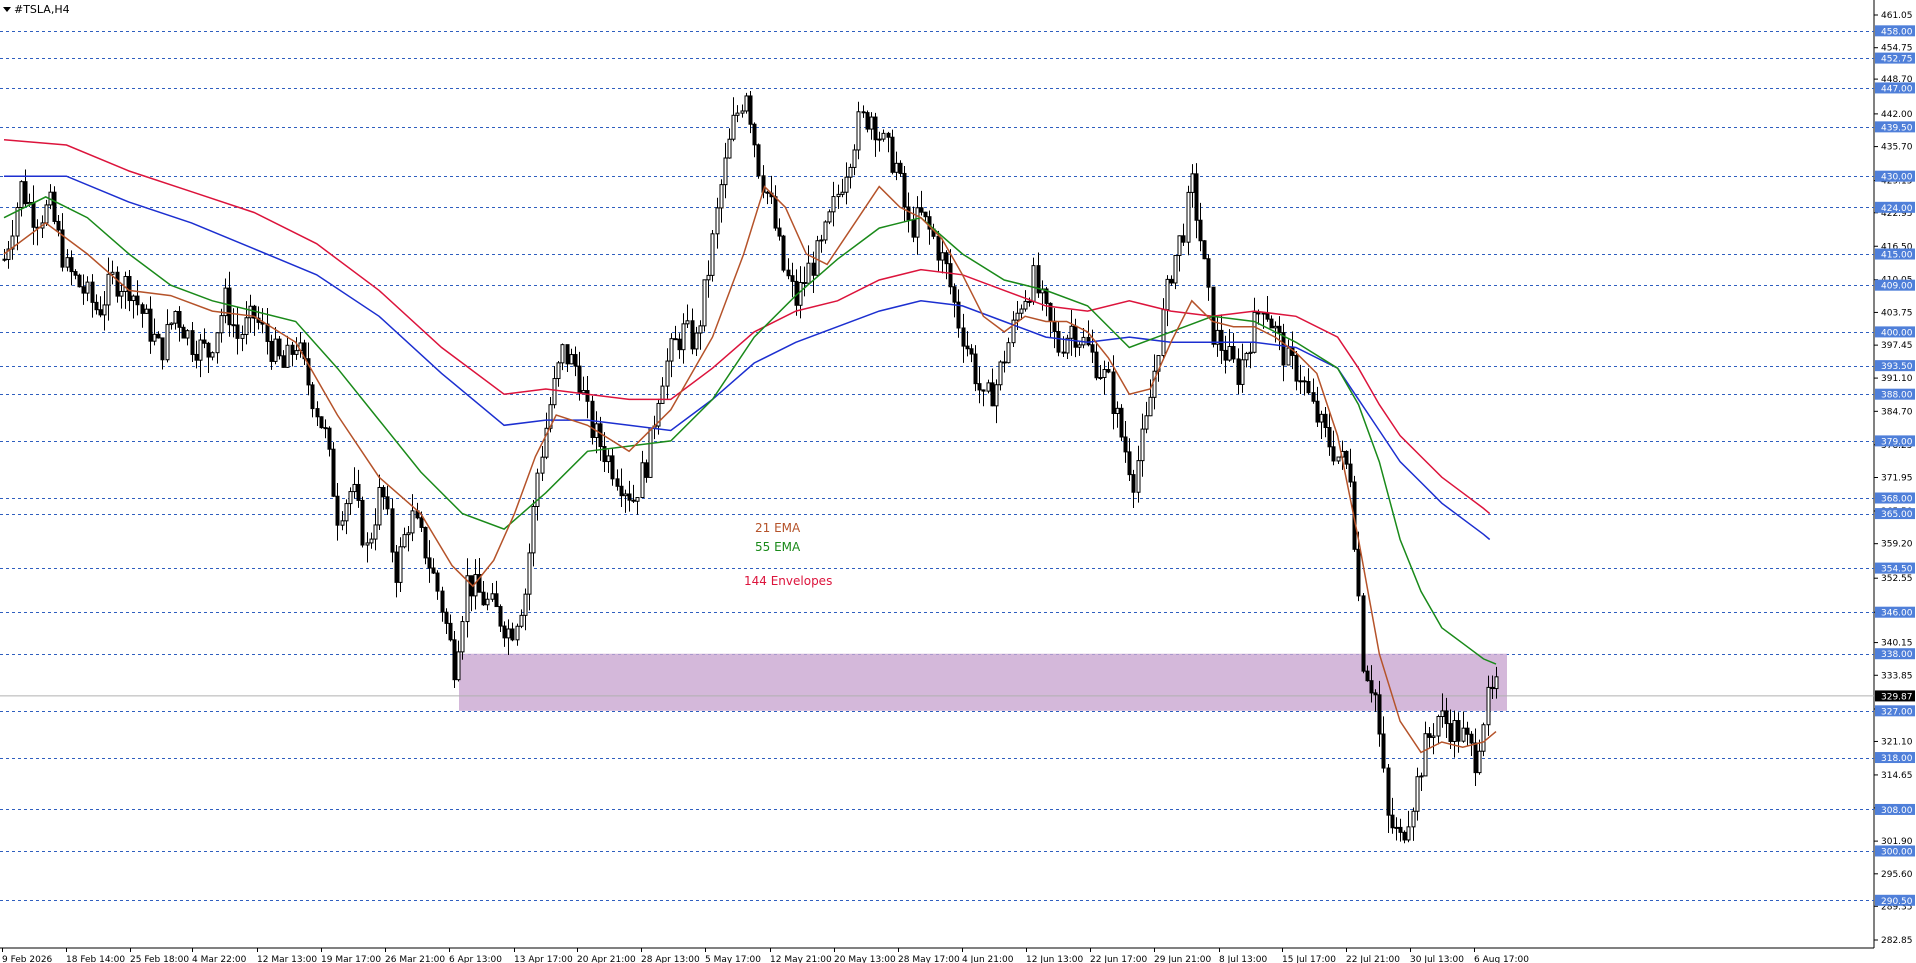 This screenshot has height=963, width=1916. Describe the element at coordinates (1897, 148) in the screenshot. I see `price-tick-label: 435.70` at that location.